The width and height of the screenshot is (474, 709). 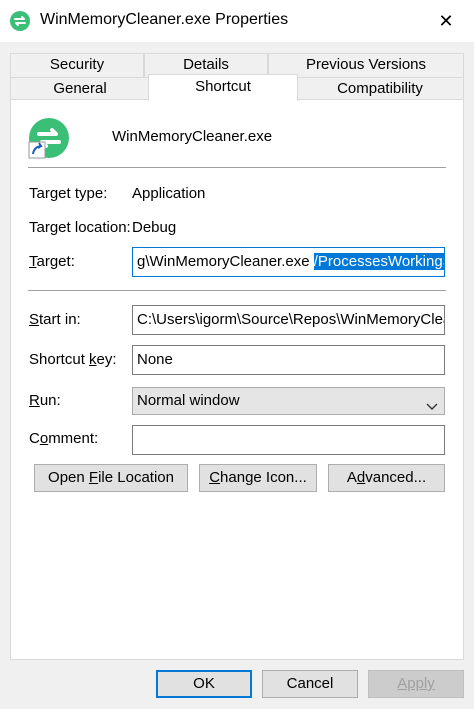 What do you see at coordinates (169, 193) in the screenshot?
I see `target-type-value: Application` at bounding box center [169, 193].